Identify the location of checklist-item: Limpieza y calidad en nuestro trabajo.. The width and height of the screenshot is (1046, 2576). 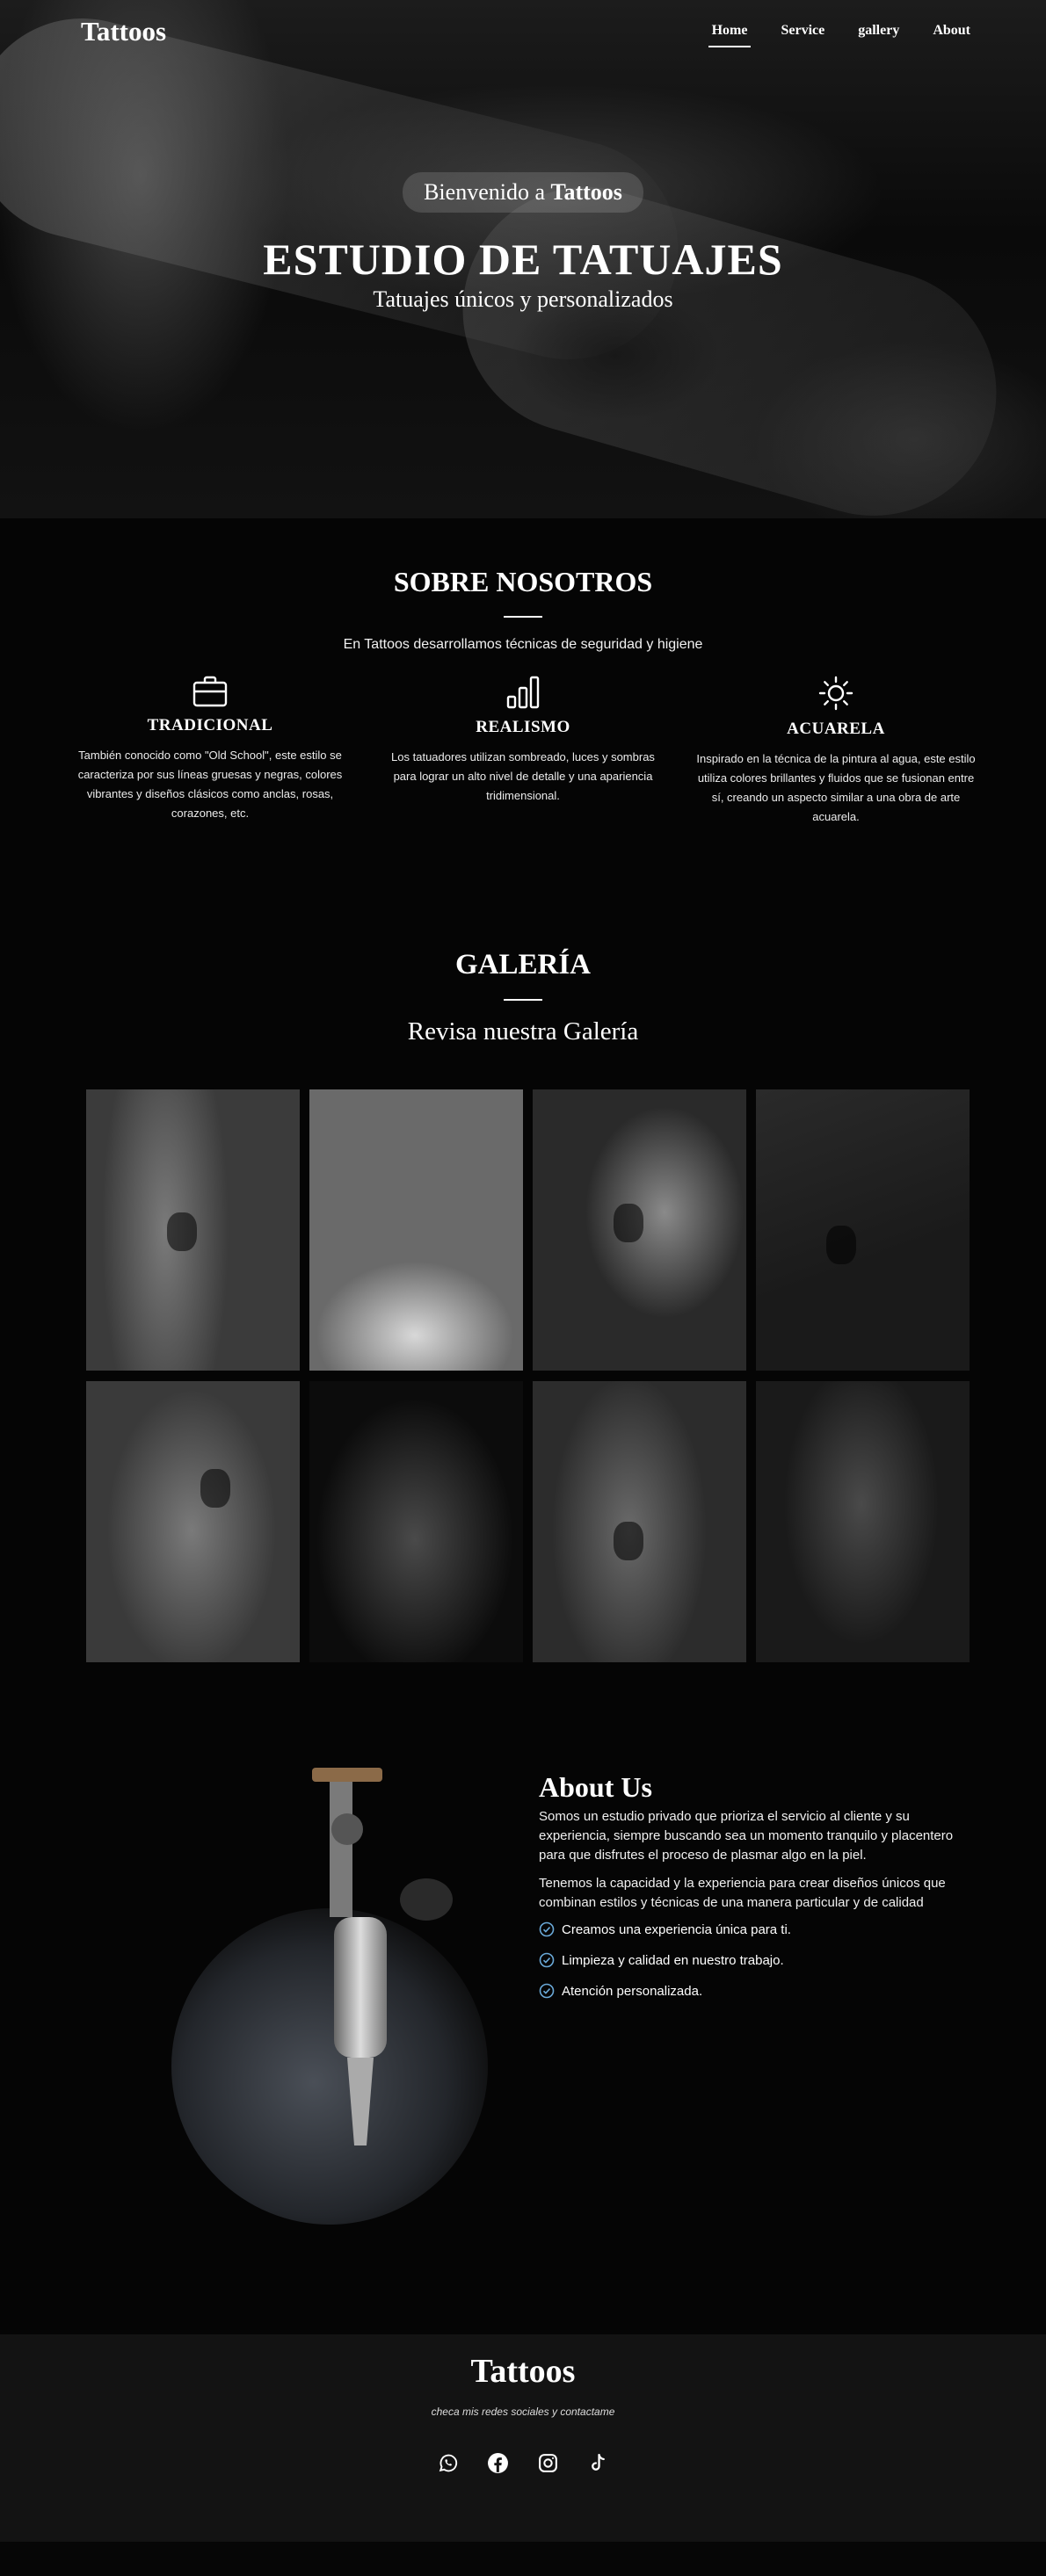
(758, 1960).